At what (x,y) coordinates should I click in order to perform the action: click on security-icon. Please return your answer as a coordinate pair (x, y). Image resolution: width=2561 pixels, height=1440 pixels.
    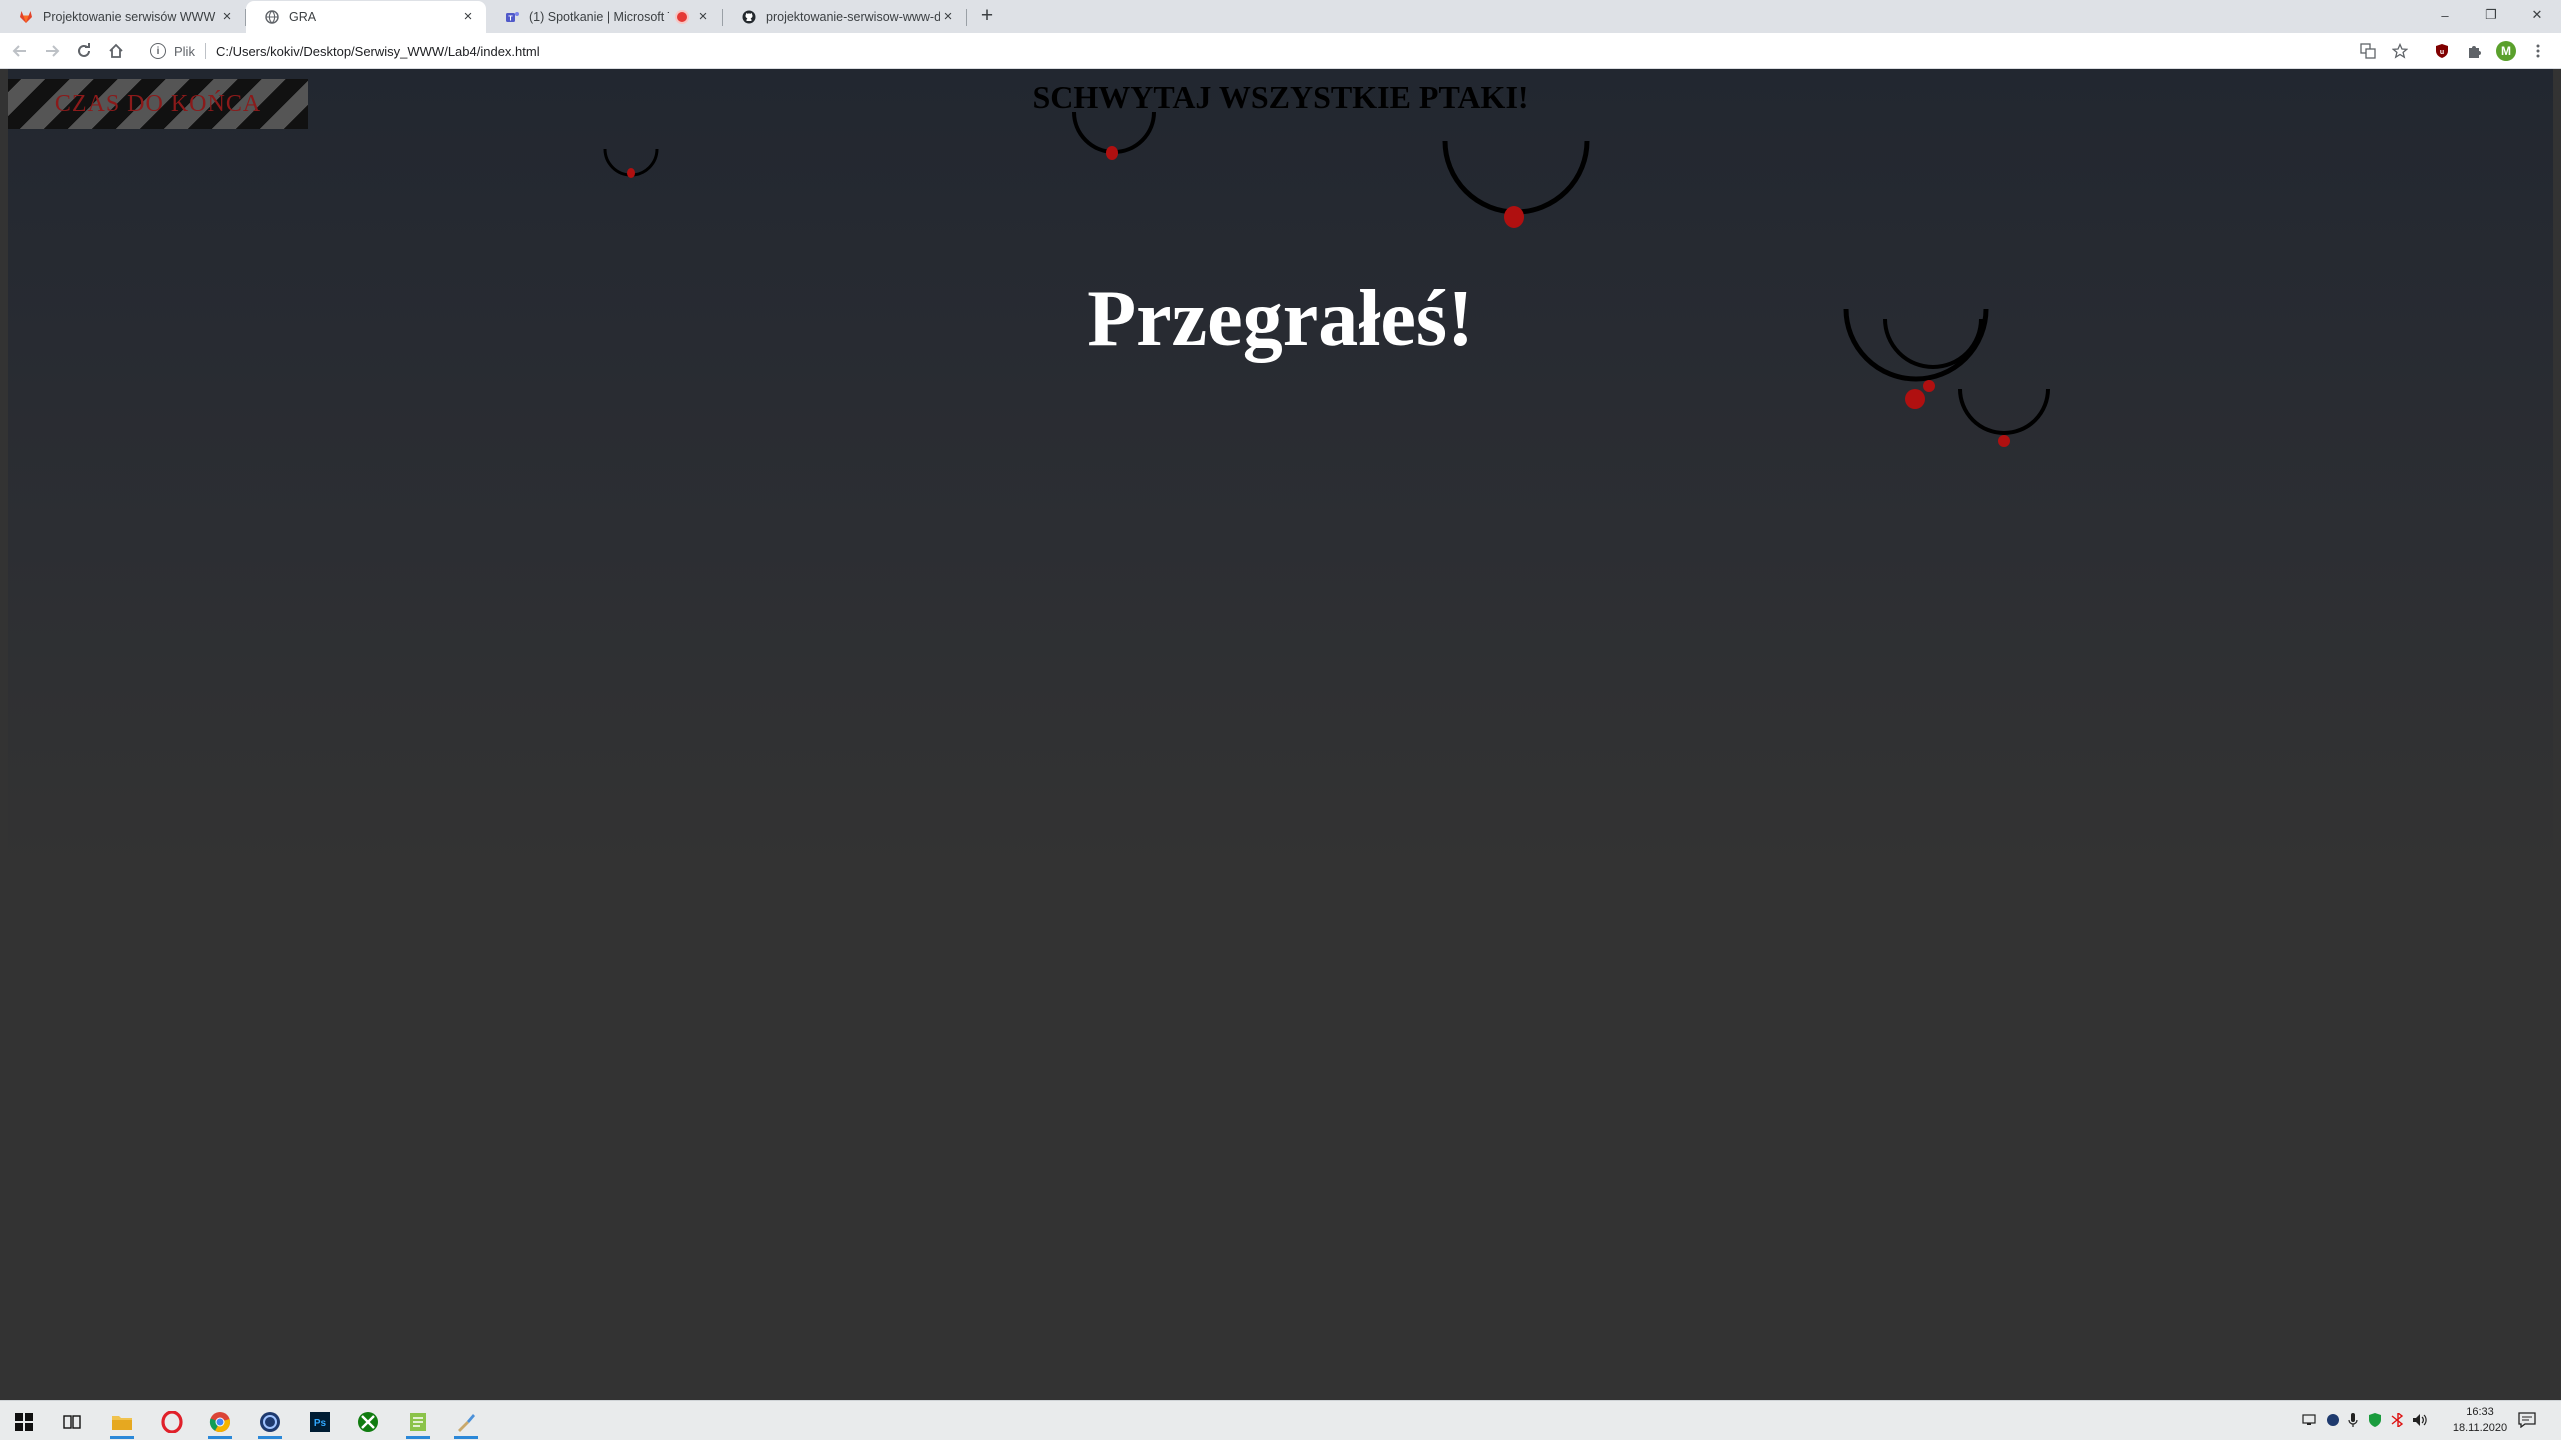
    Looking at the image, I should click on (2375, 1421).